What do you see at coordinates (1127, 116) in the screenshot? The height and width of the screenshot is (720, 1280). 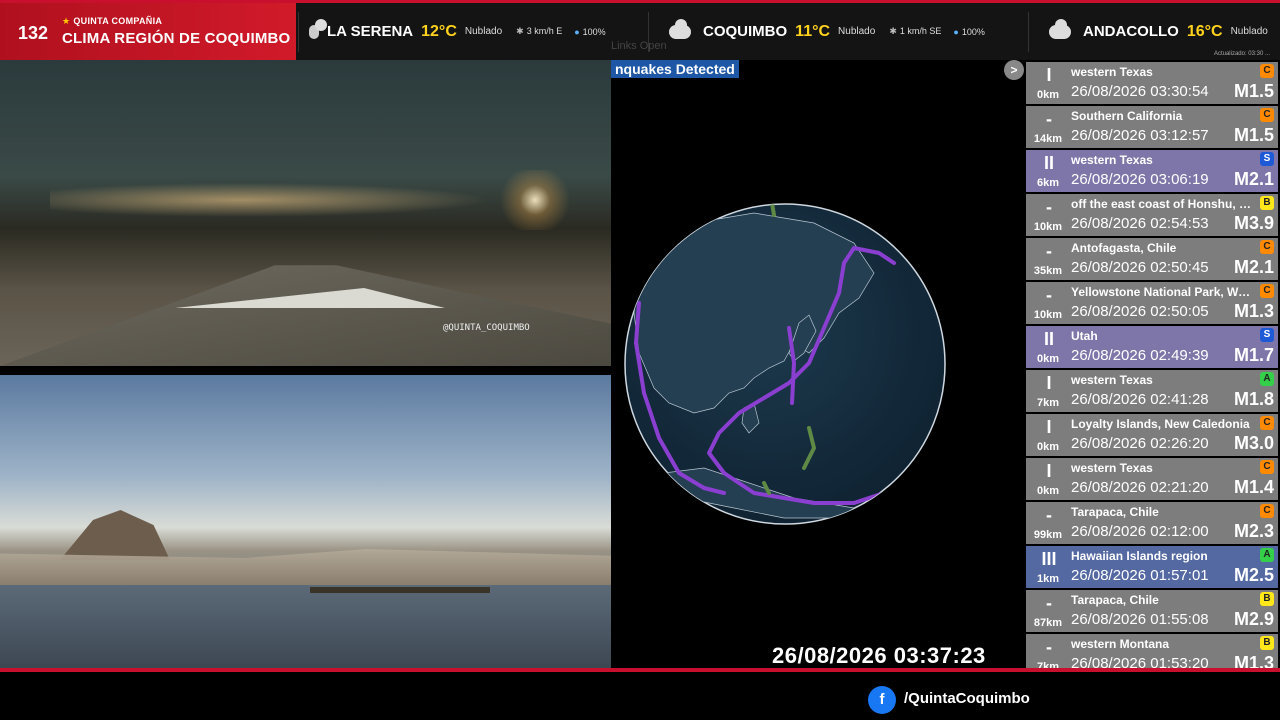 I see `quake-location: Southern California` at bounding box center [1127, 116].